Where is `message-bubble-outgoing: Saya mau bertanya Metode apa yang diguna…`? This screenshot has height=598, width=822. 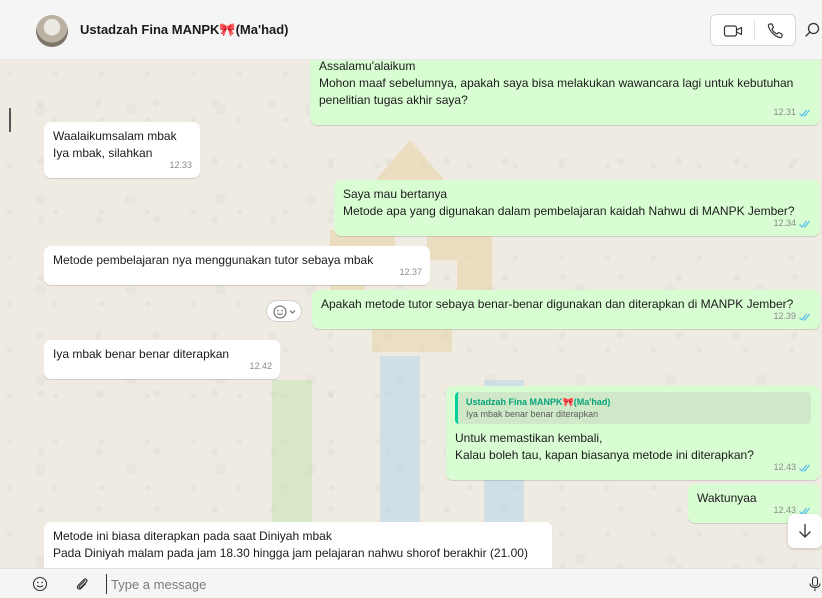 message-bubble-outgoing: Saya mau bertanya Metode apa yang diguna… is located at coordinates (577, 208).